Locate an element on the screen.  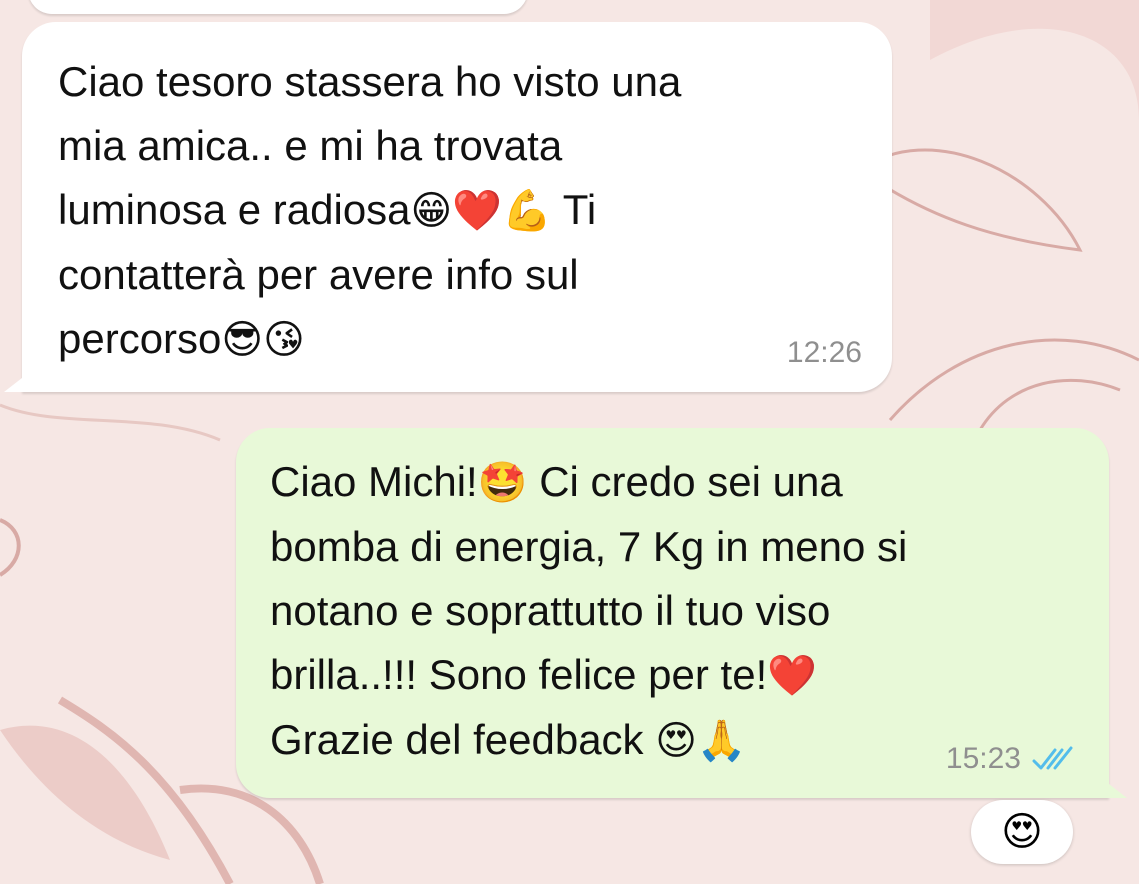
incoming-message-line: contatterà per avere info sul is located at coordinates (318, 274).